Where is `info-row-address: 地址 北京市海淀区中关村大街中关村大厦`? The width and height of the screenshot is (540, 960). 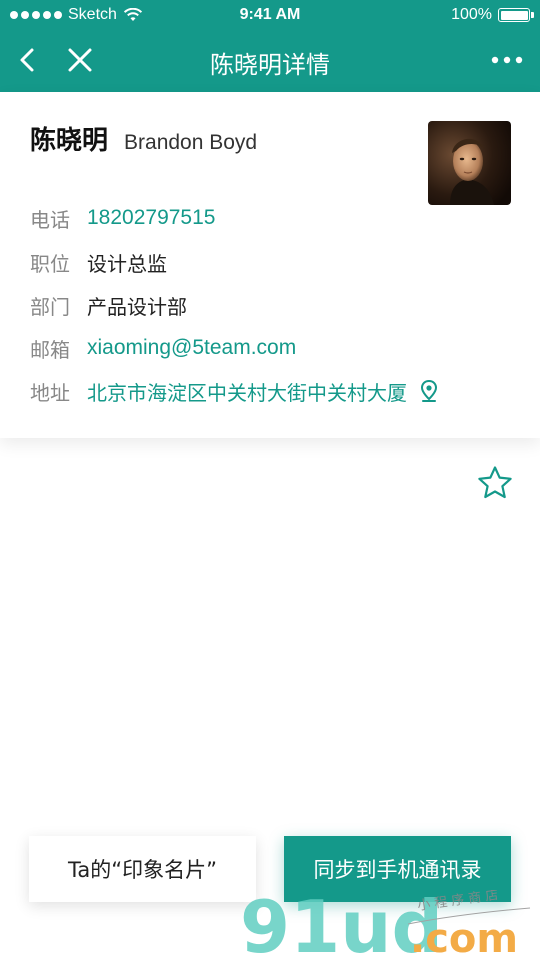 info-row-address: 地址 北京市海淀区中关村大街中关村大厦 is located at coordinates (234, 391).